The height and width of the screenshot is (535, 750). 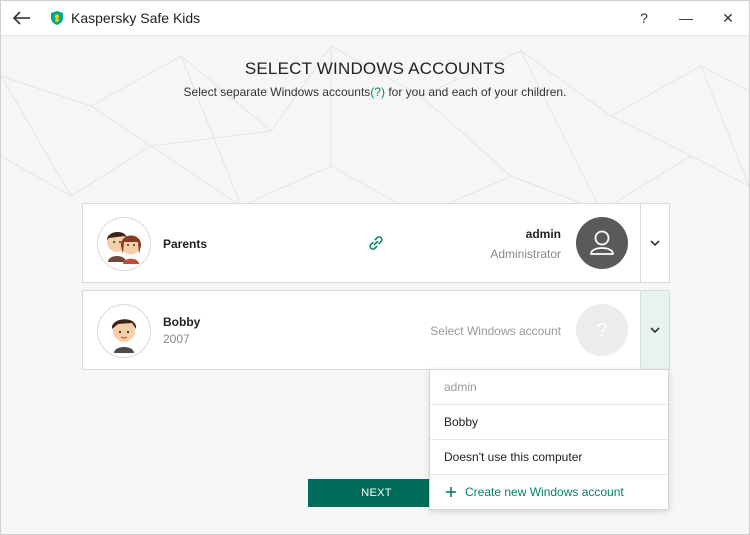 I want to click on link-icon, so click(x=376, y=243).